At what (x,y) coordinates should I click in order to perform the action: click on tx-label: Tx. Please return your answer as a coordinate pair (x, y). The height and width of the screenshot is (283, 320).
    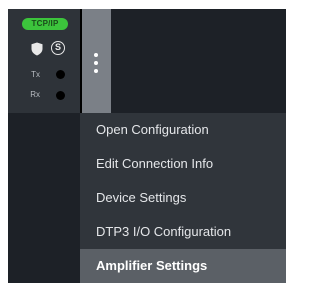
    Looking at the image, I should click on (35, 74).